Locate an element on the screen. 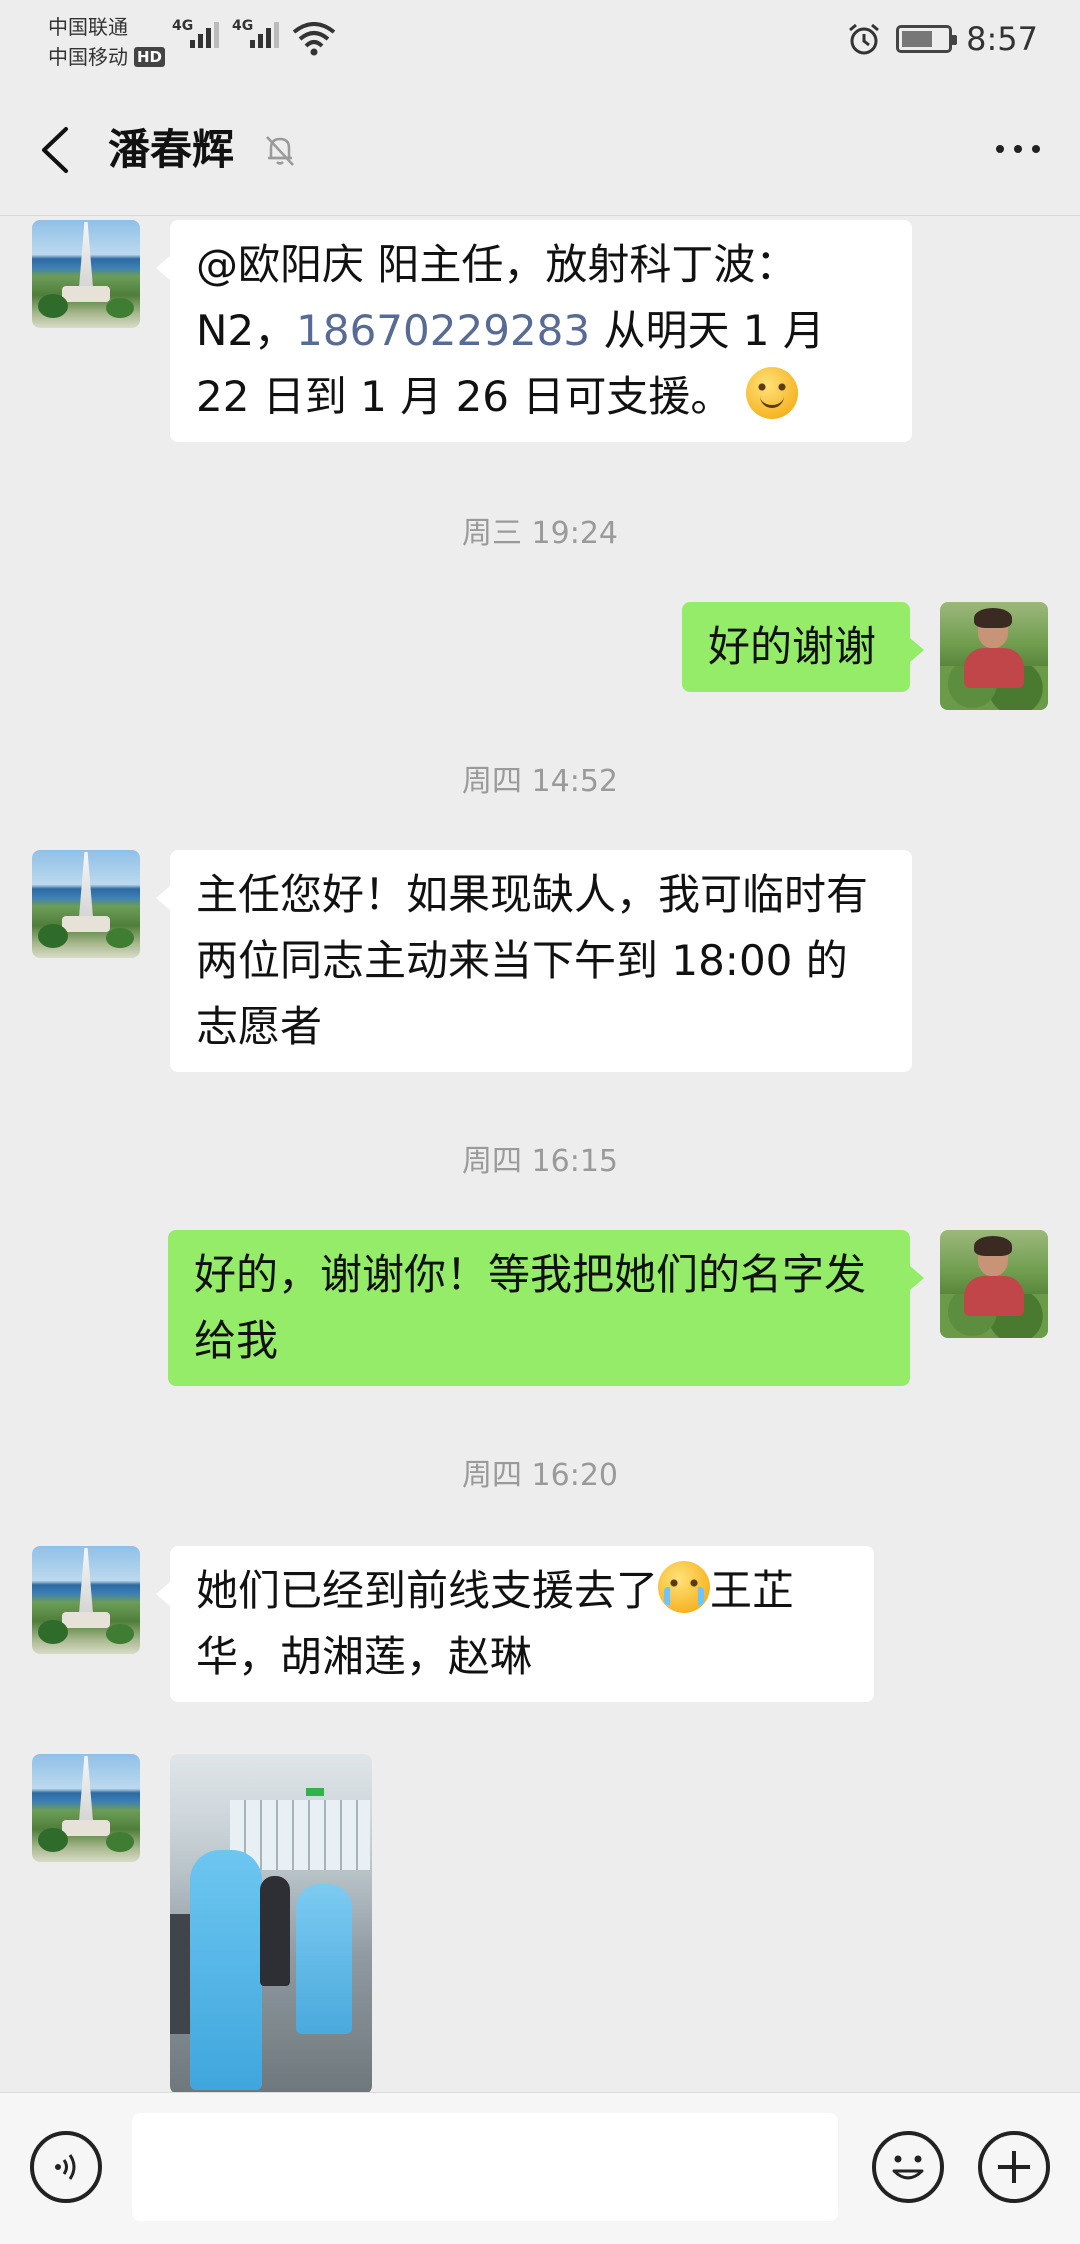 The image size is (1080, 2244). voice-button is located at coordinates (66, 2167).